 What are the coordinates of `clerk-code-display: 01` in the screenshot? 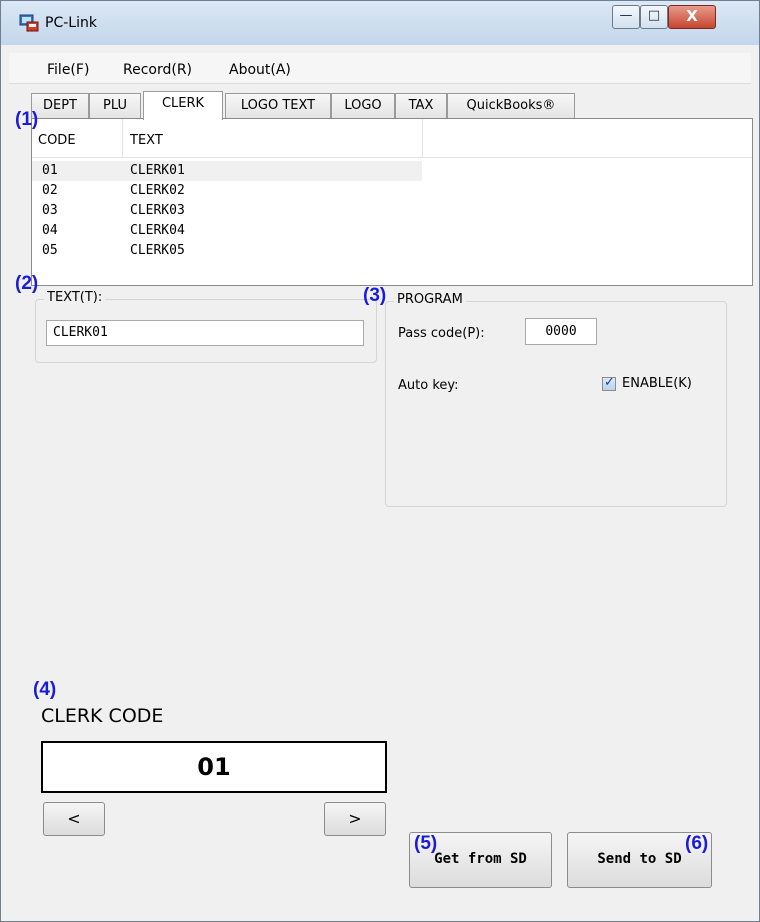 It's located at (214, 767).